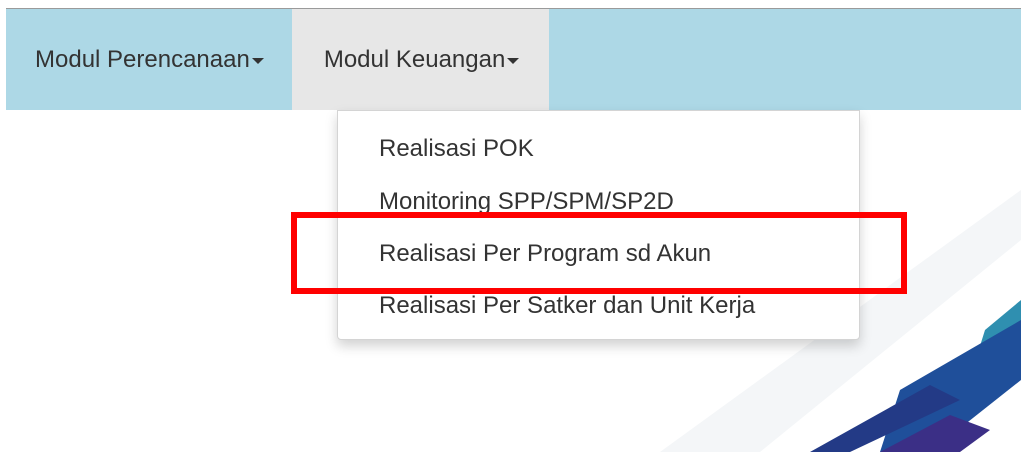 This screenshot has width=1021, height=452. What do you see at coordinates (526, 202) in the screenshot?
I see `dropdown-item-monitoring-spp-spm-sp2d: Monitoring SPP/SPM/SP2D` at bounding box center [526, 202].